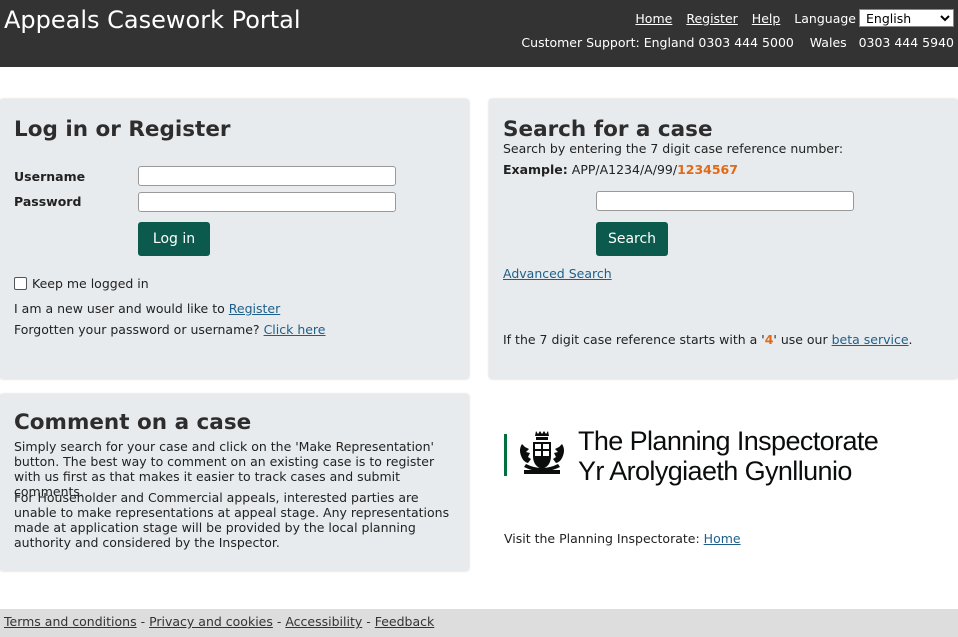 The width and height of the screenshot is (958, 637). I want to click on example-label: Example:, so click(535, 169).